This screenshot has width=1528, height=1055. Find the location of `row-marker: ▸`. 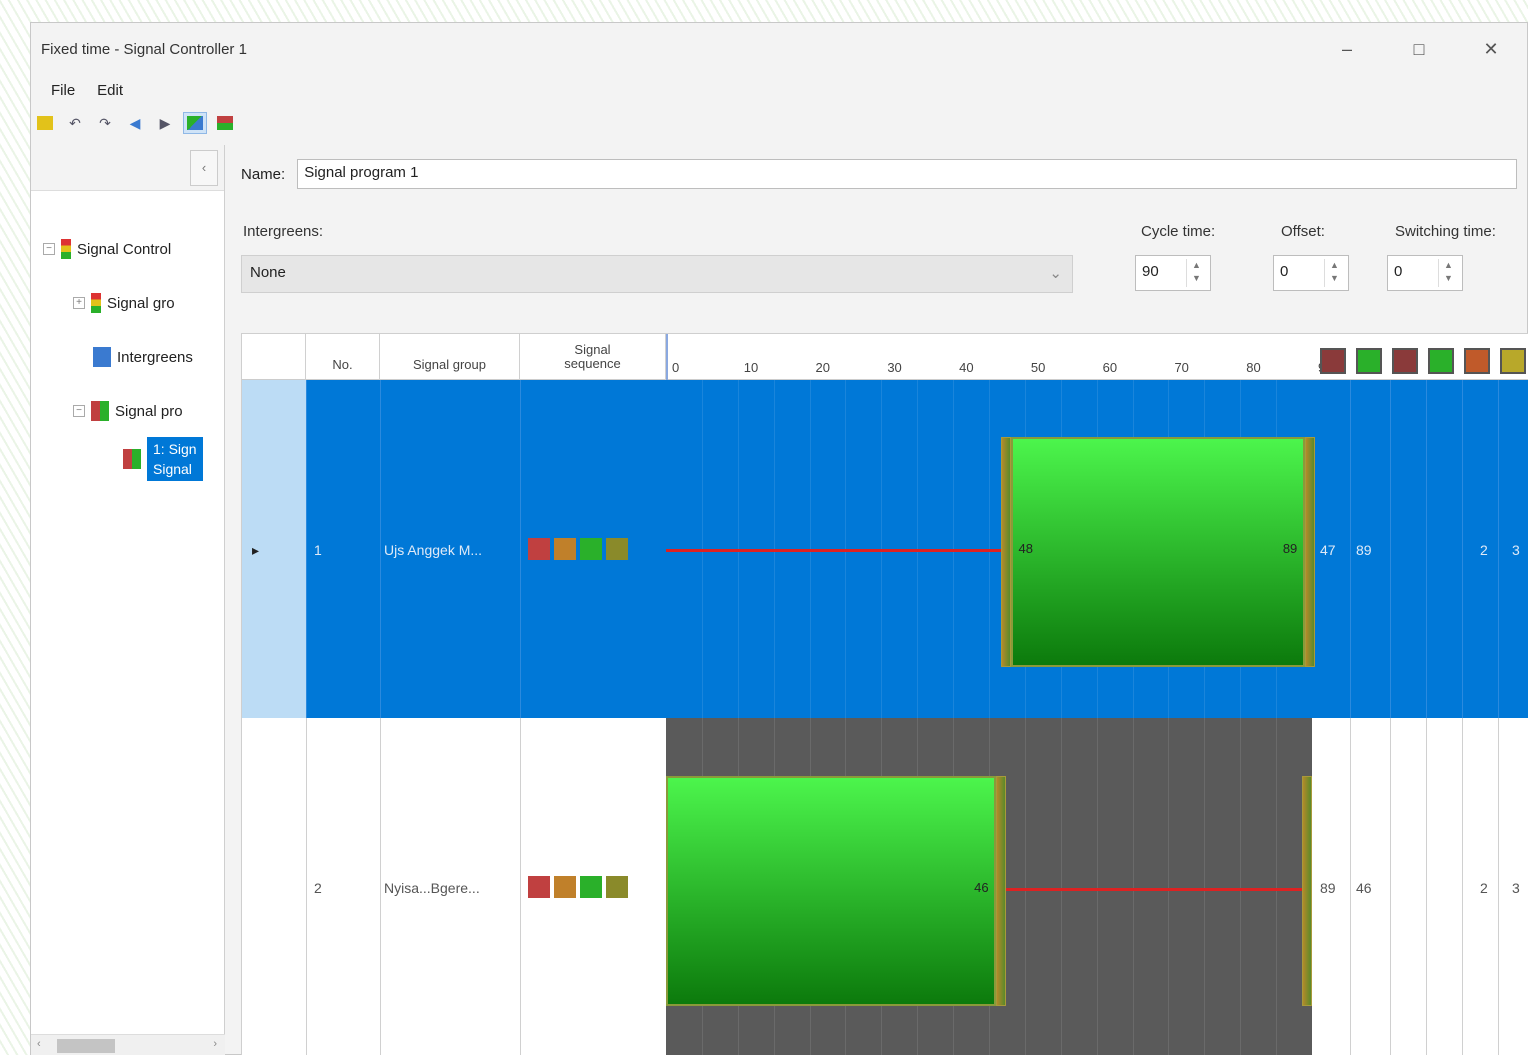

row-marker: ▸ is located at coordinates (256, 550).